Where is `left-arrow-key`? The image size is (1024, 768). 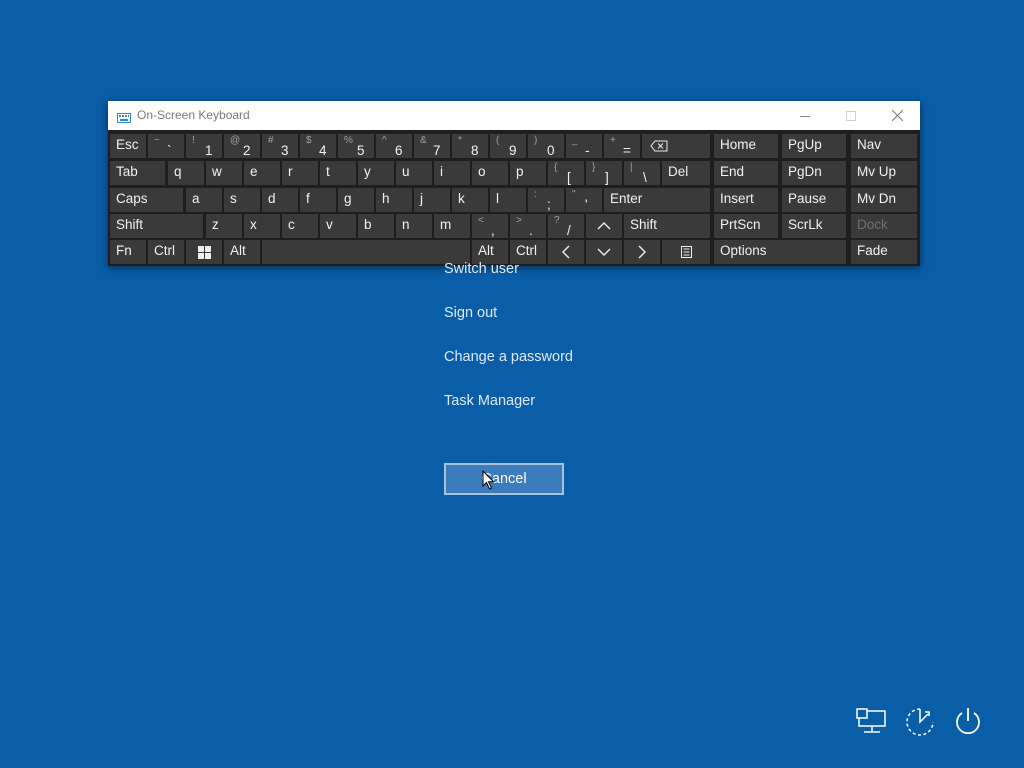 left-arrow-key is located at coordinates (566, 252).